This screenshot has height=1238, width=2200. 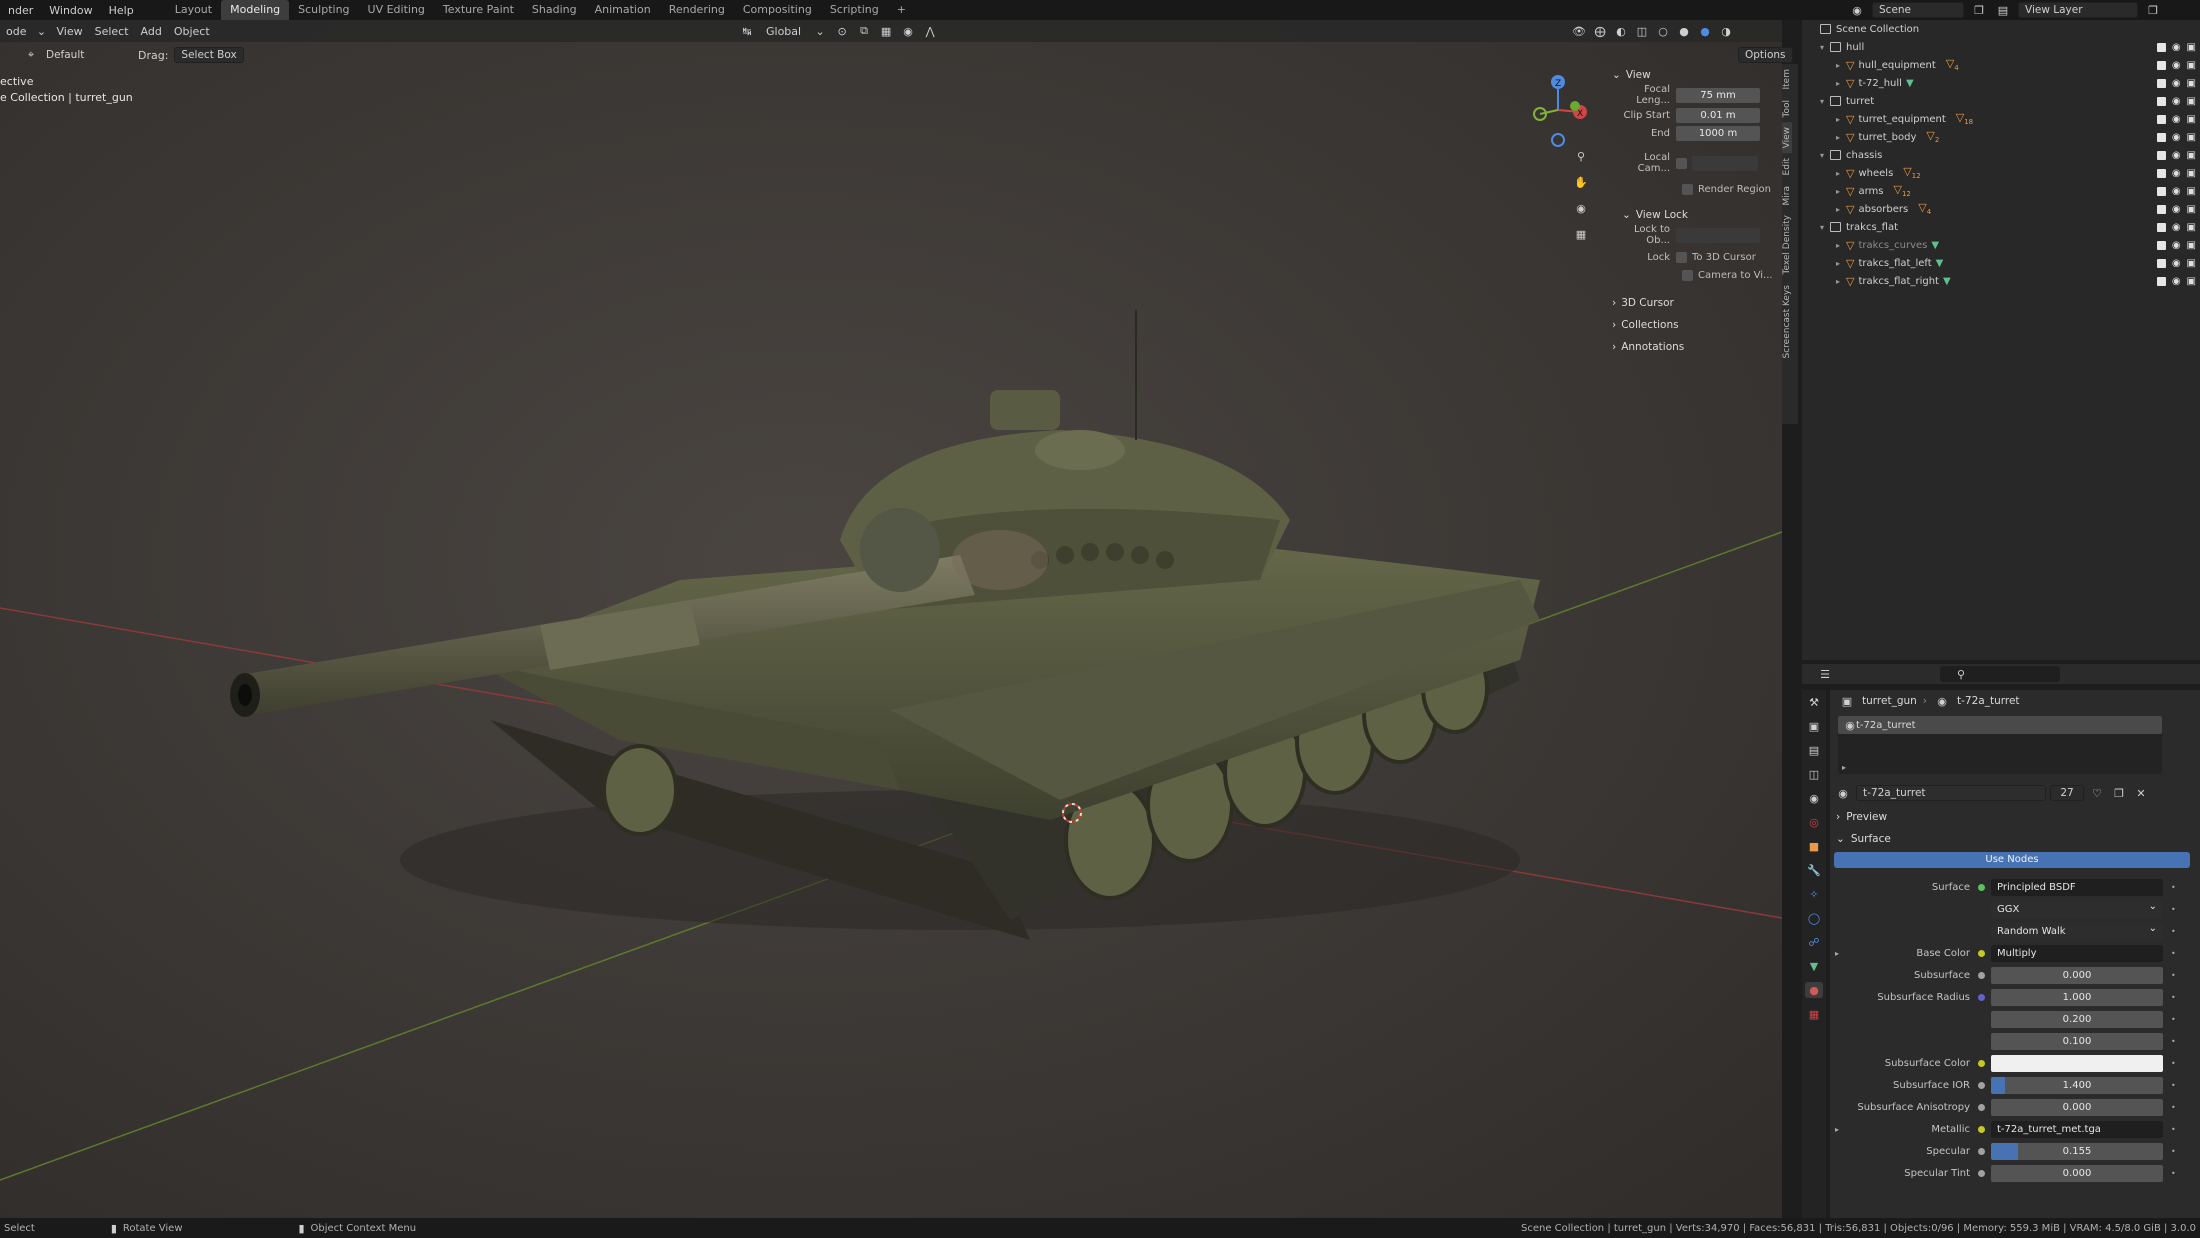 What do you see at coordinates (2000, 725) in the screenshot?
I see `material-slot-item: ◉ t-72a_turret` at bounding box center [2000, 725].